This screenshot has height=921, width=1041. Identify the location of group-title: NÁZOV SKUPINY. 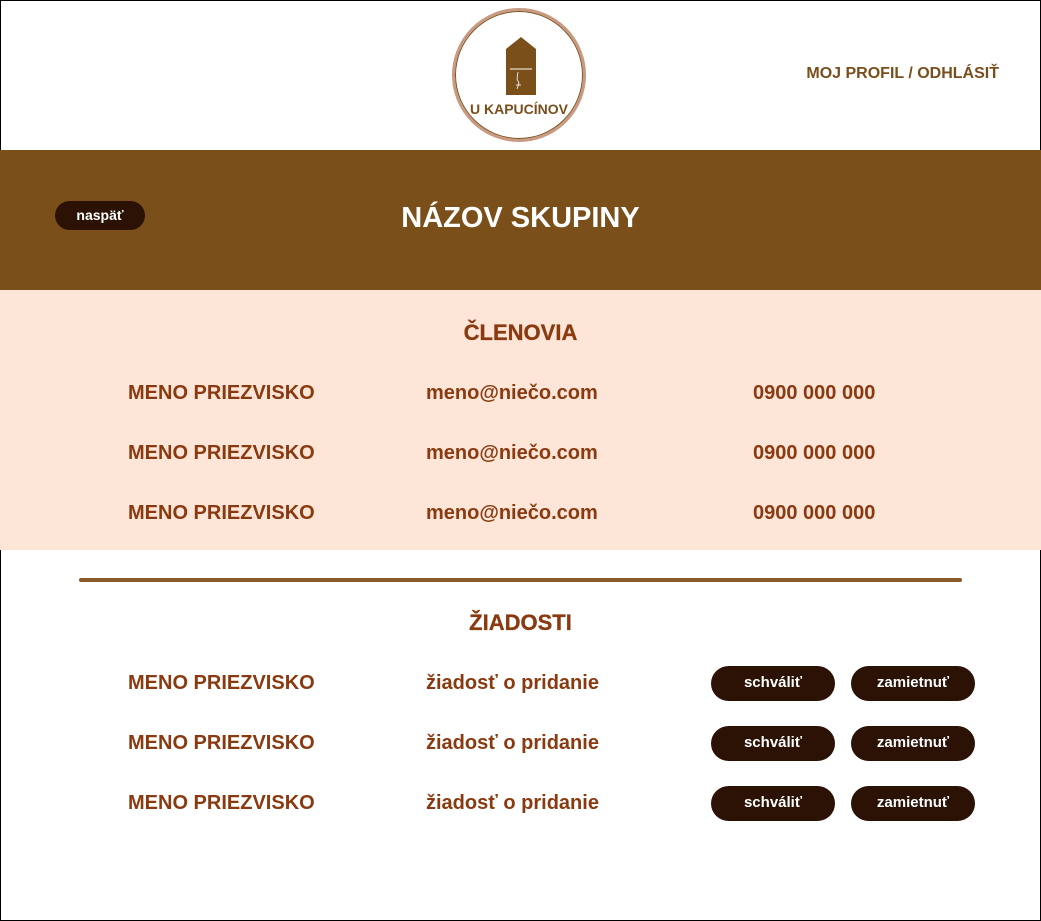
(520, 218).